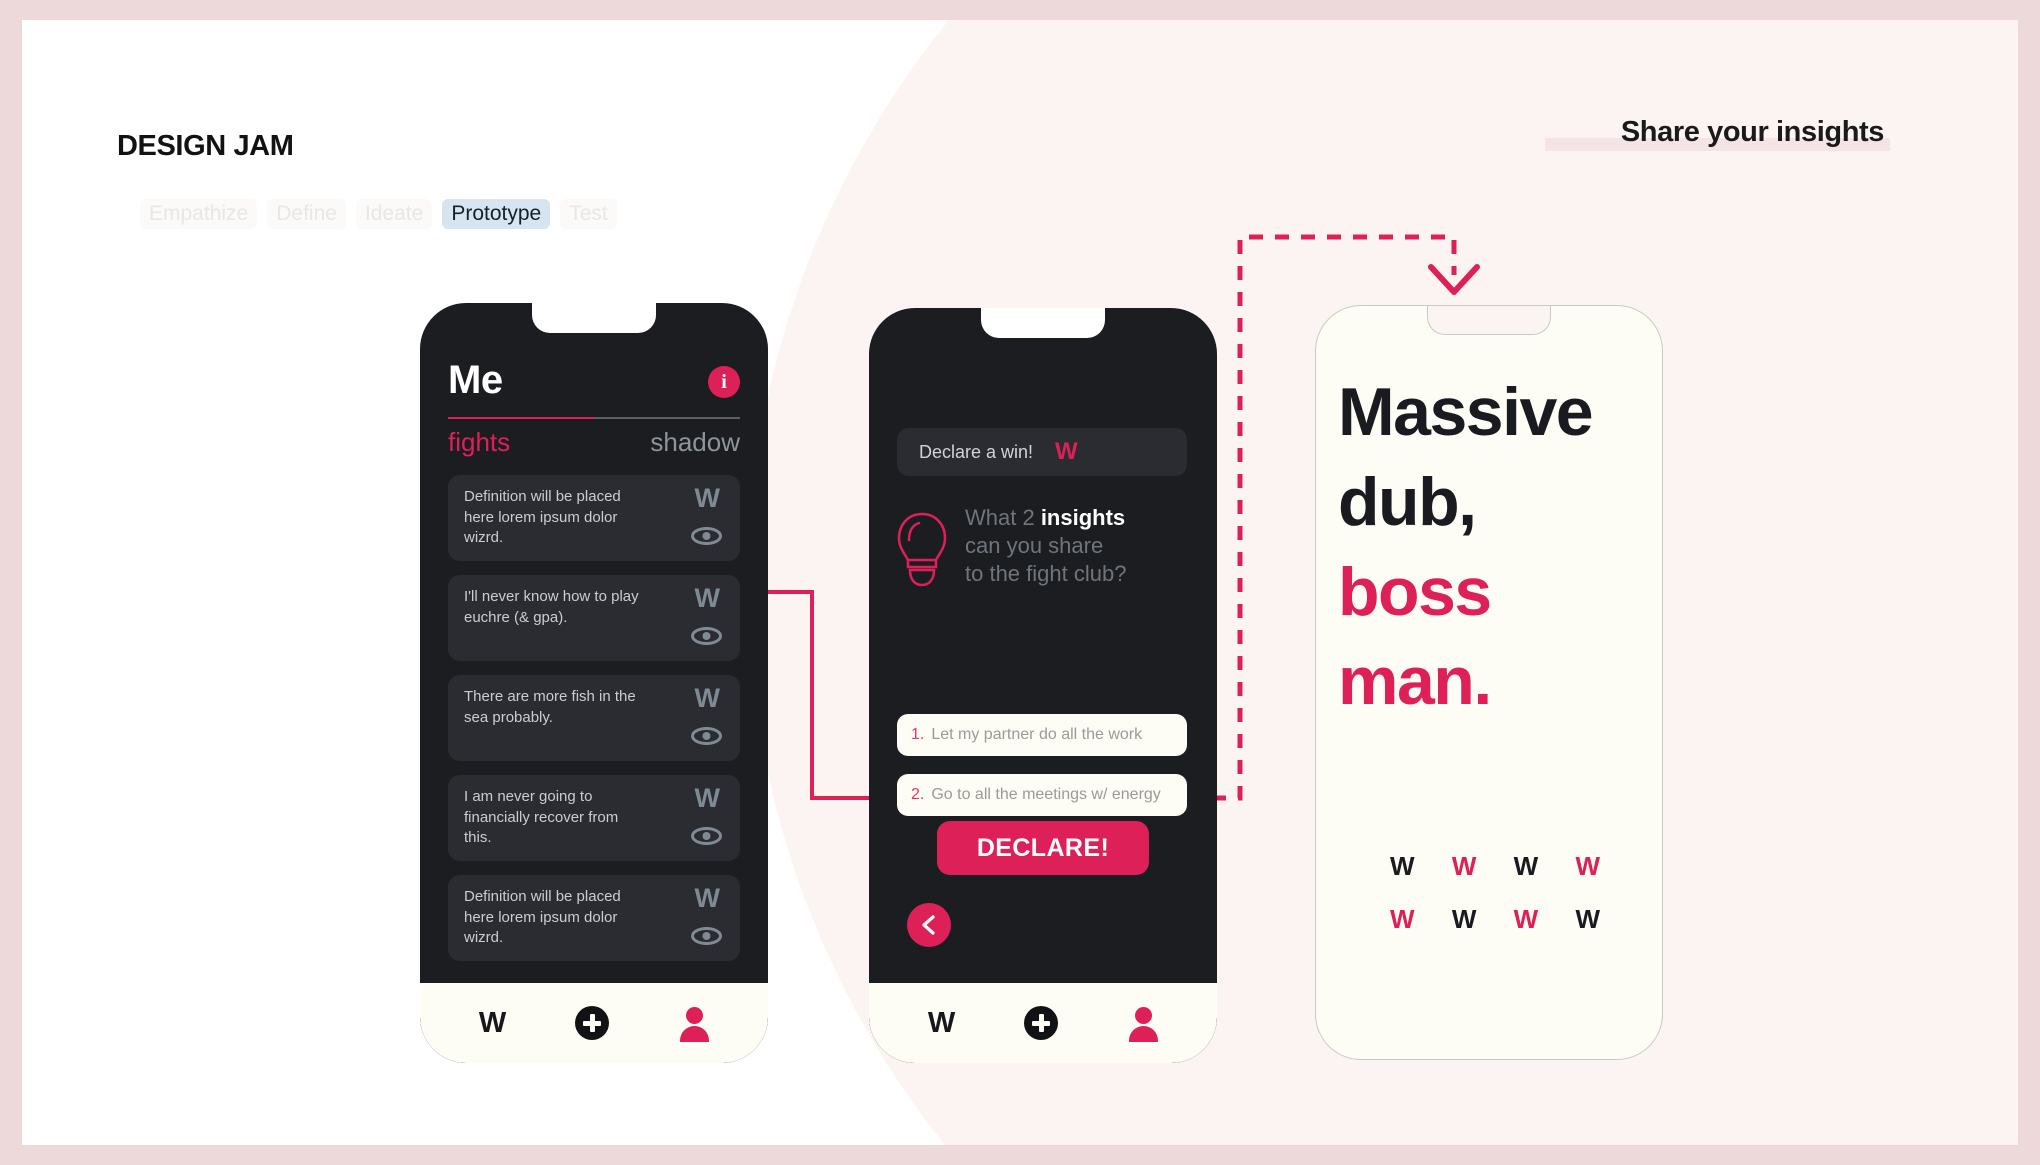  Describe the element at coordinates (594, 418) in the screenshot. I see `tab-underline` at that location.